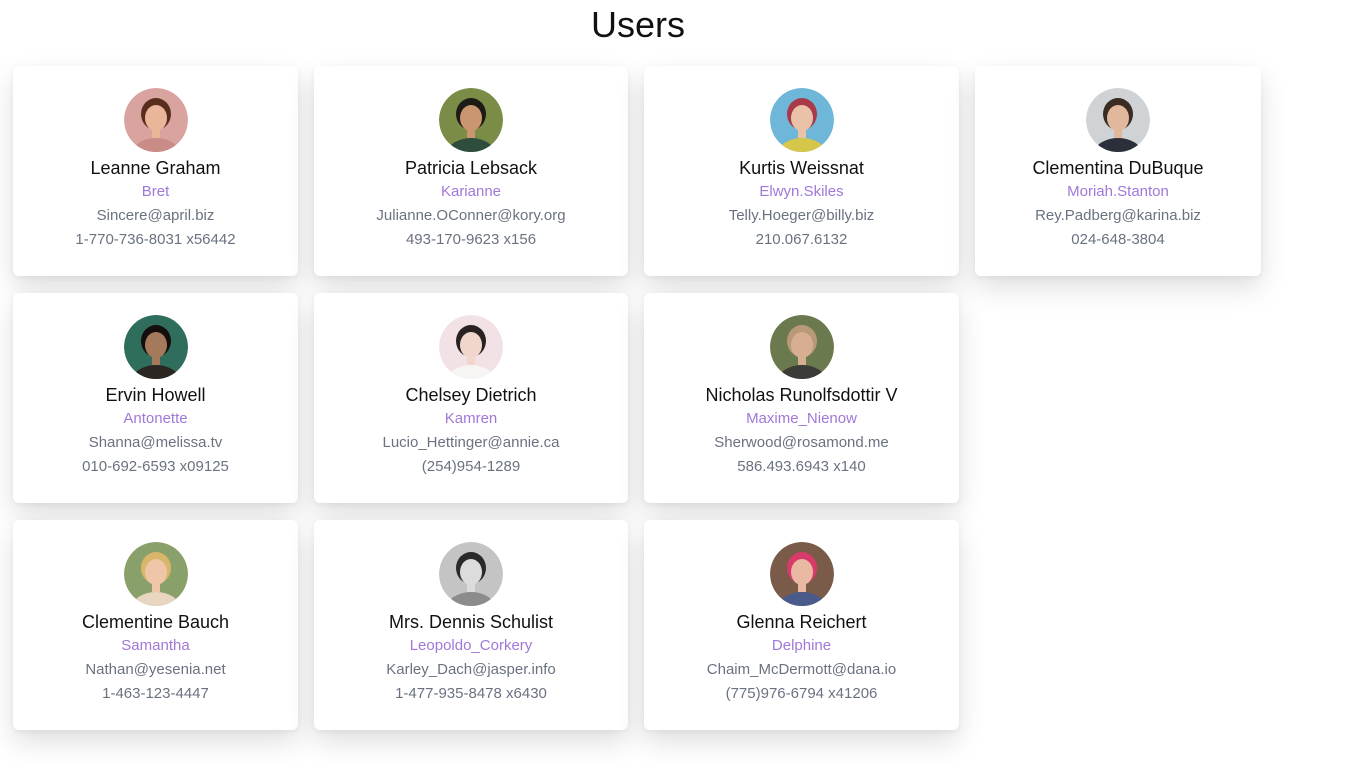 The width and height of the screenshot is (1348, 766). I want to click on user-phone: 1-463-123-4447, so click(155, 693).